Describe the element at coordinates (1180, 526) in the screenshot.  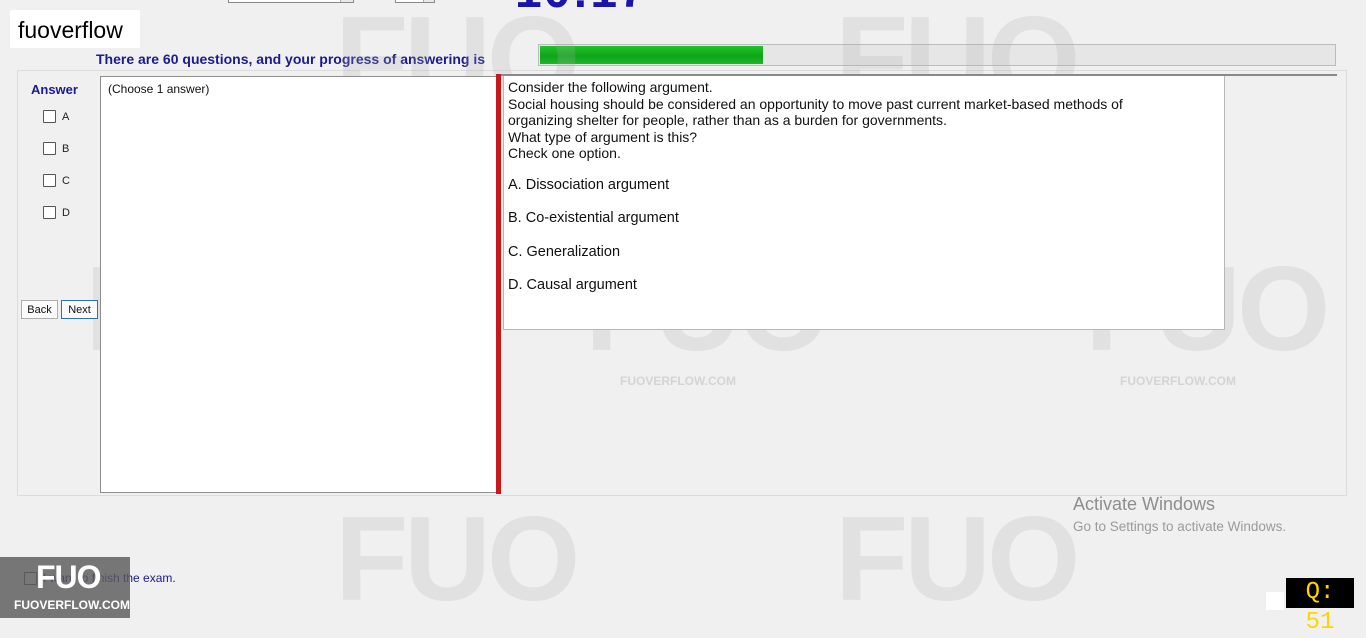
I see `activate-windows-subtitle: Go to Settings to activate Windows.` at that location.